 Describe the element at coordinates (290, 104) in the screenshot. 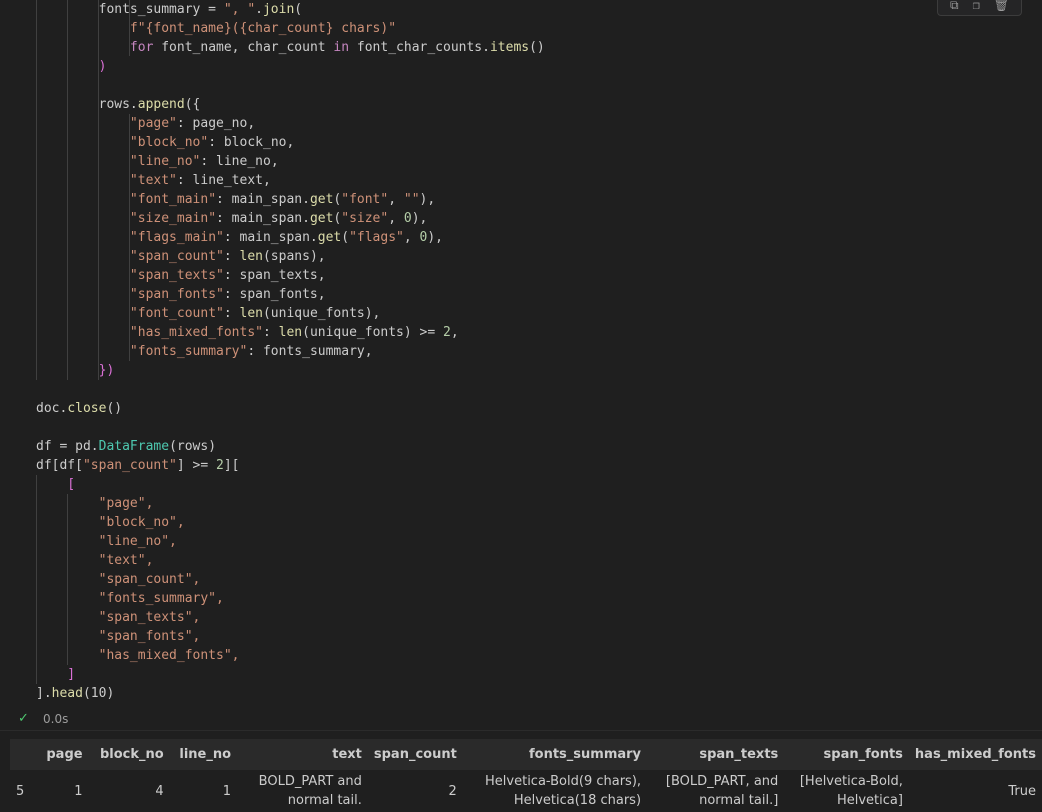

I see `code-line: rows.append({` at that location.